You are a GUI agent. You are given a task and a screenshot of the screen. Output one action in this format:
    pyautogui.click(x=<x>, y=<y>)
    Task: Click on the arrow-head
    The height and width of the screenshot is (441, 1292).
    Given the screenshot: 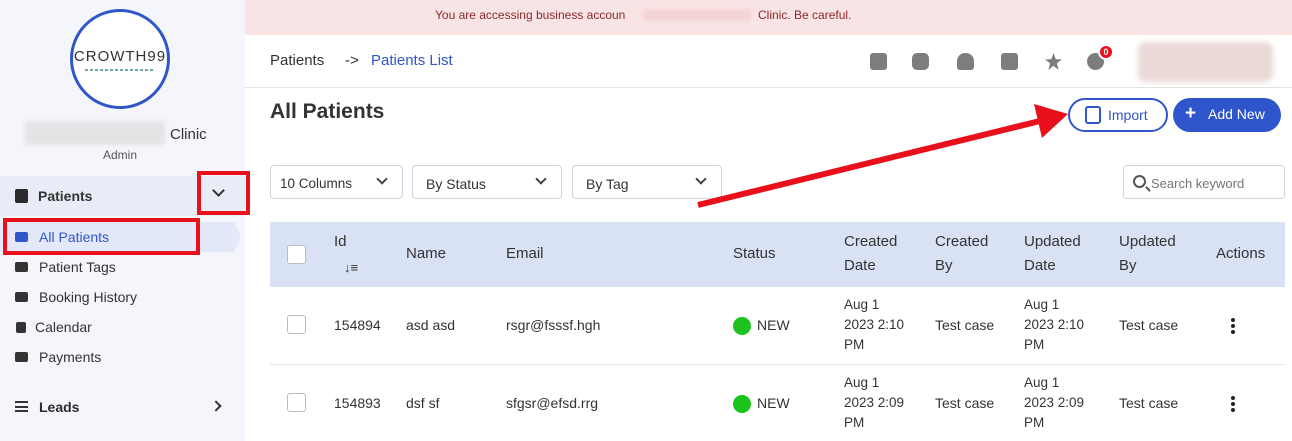 What is the action you would take?
    pyautogui.click(x=1051, y=121)
    